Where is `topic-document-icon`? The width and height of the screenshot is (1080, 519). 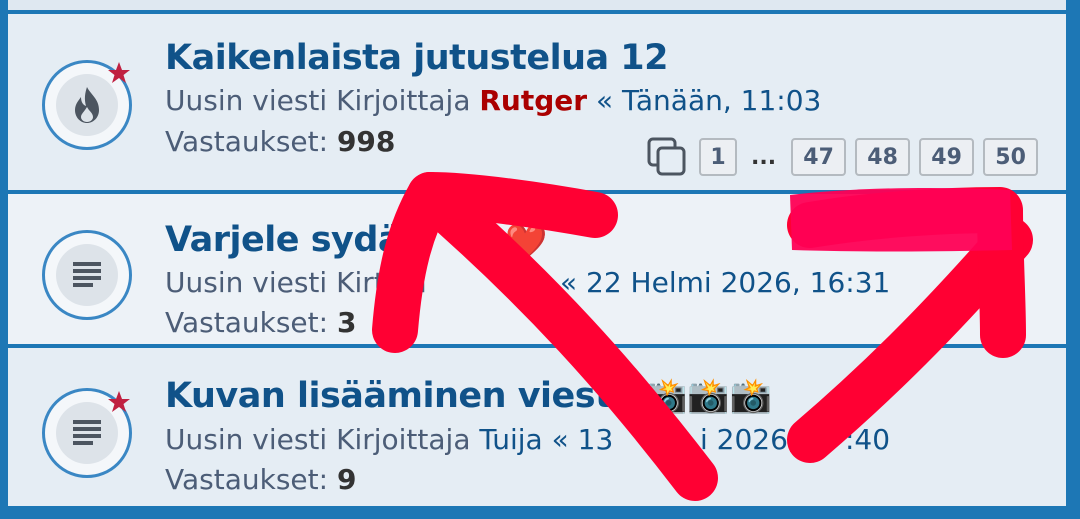
topic-document-icon is located at coordinates (87, 275).